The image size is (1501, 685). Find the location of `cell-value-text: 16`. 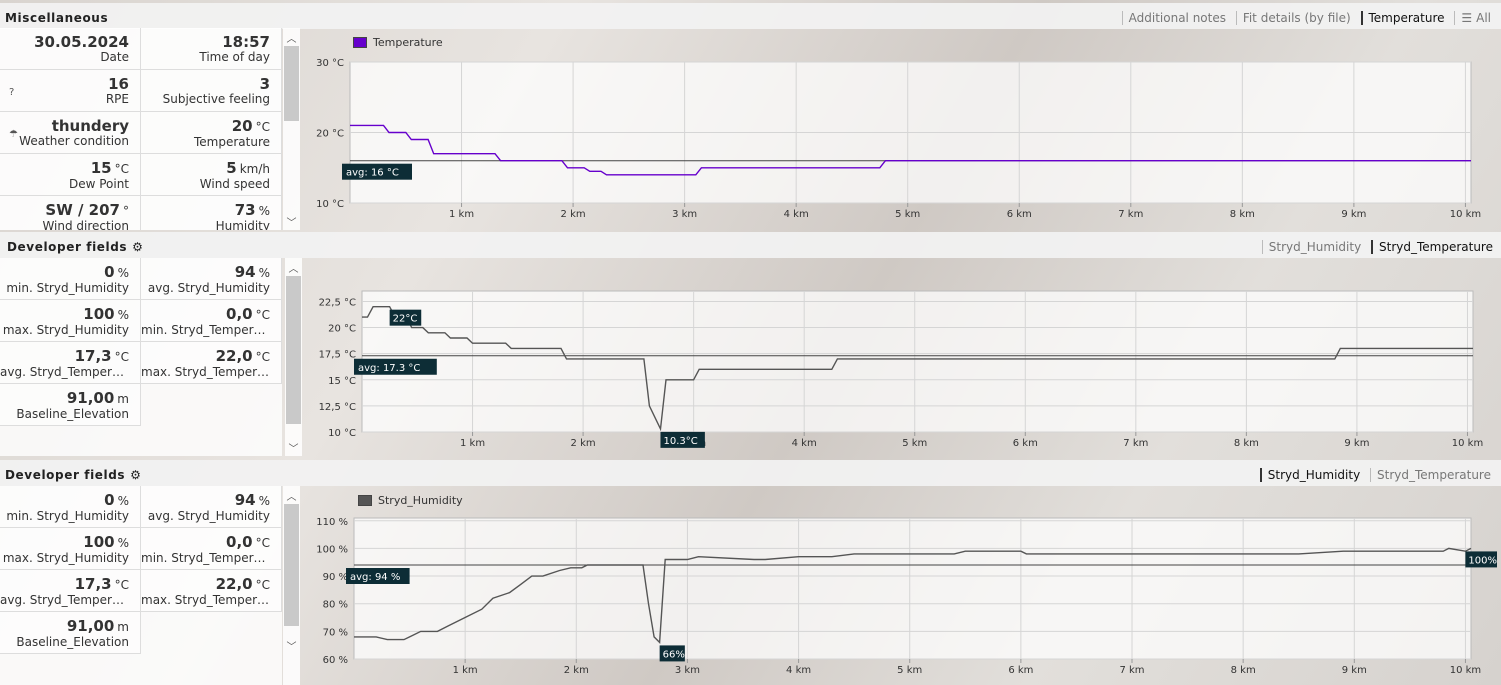

cell-value-text: 16 is located at coordinates (118, 84).